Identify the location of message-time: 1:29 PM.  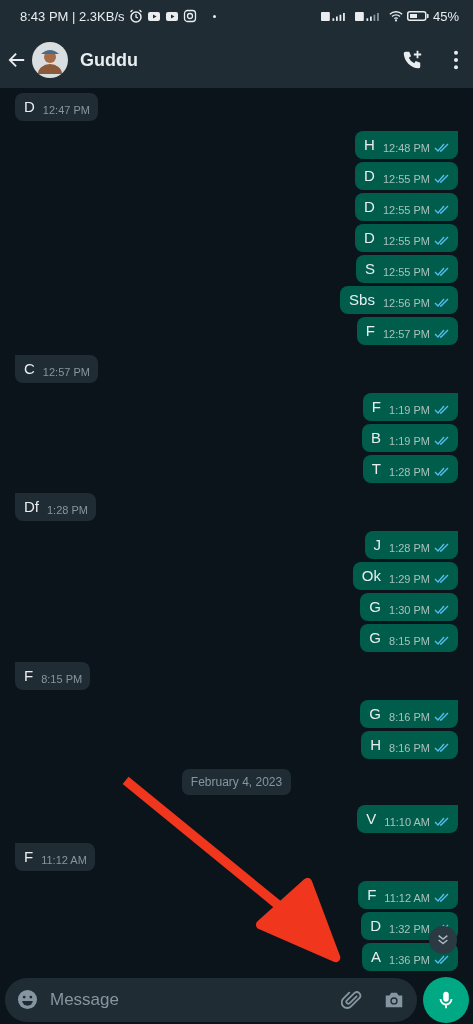
(409, 579).